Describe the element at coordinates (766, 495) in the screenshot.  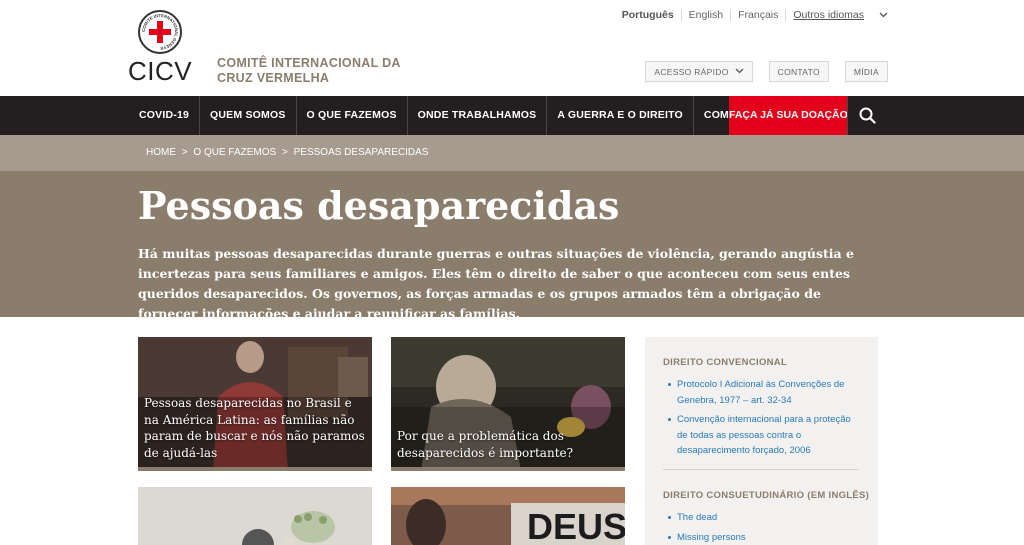
I see `sidebar-section-title: DIREITO CONSUETUDINÁRIO (EM INGLÊS)` at that location.